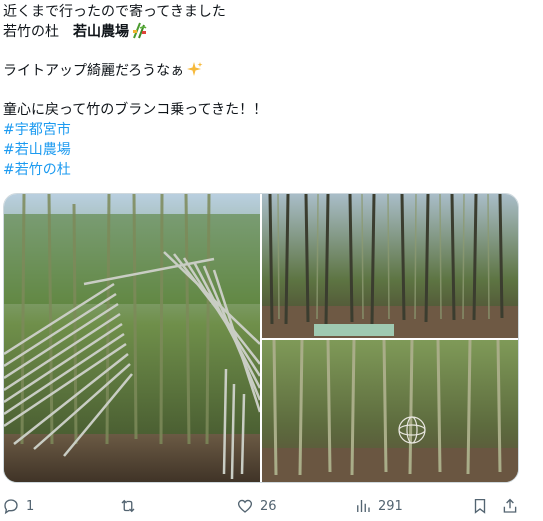 Image resolution: width=543 pixels, height=521 pixels. I want to click on bamboo-decoration-emoji, so click(139, 33).